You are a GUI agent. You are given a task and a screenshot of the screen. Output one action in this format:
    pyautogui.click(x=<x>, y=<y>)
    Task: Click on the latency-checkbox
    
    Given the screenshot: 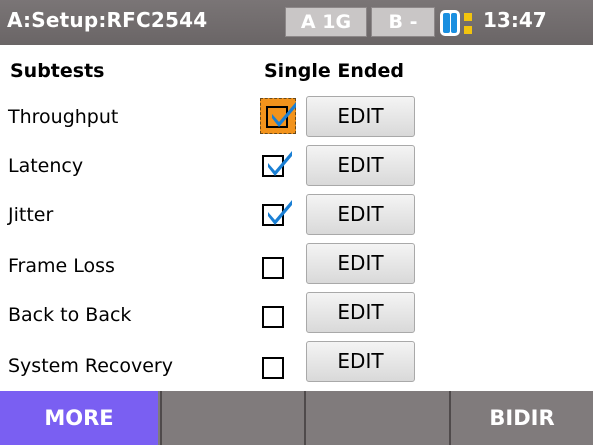 What is the action you would take?
    pyautogui.click(x=277, y=164)
    